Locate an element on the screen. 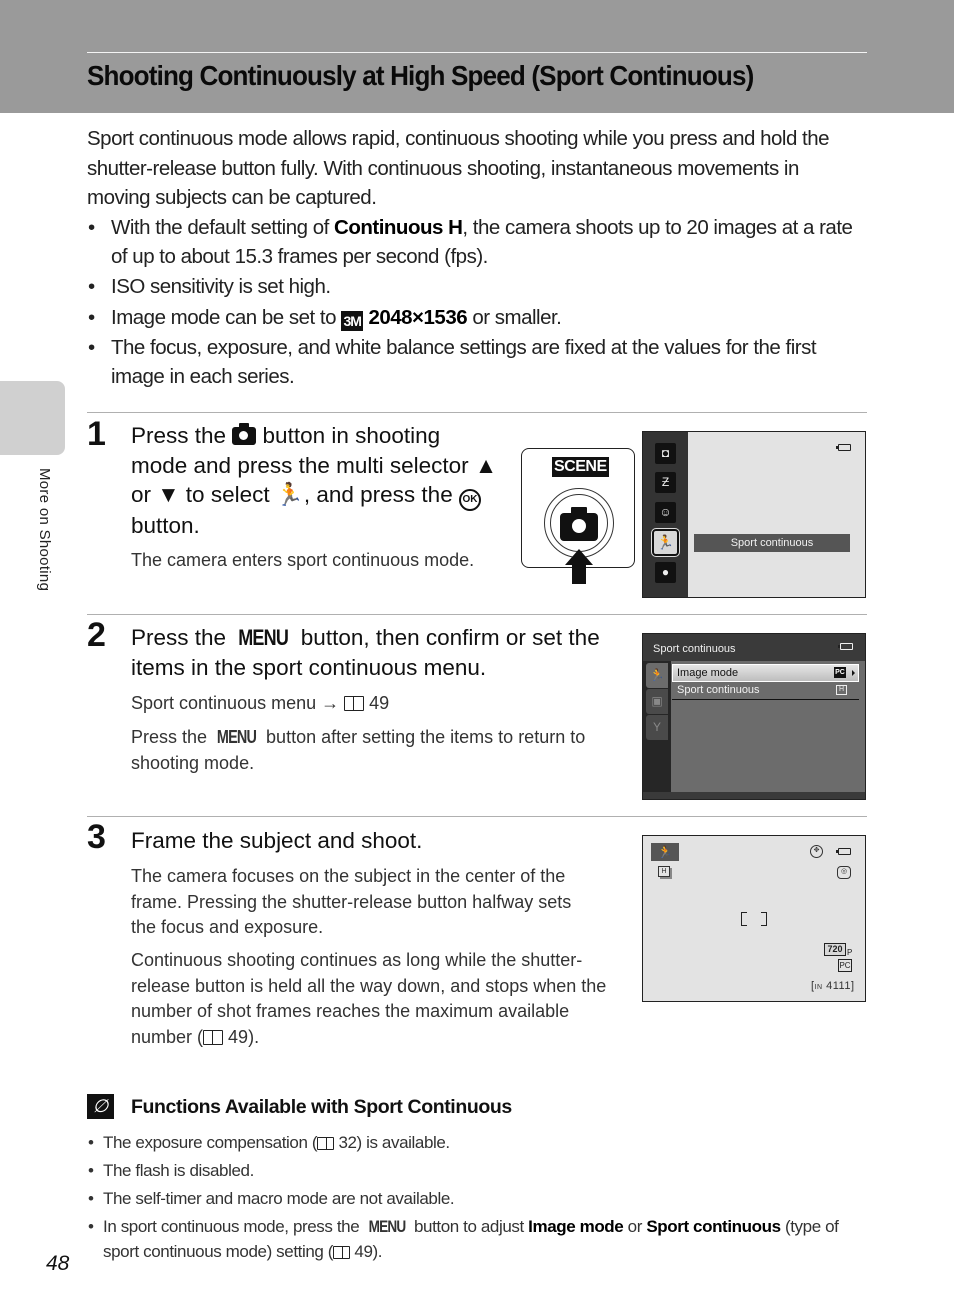  menu-footer is located at coordinates (754, 795).